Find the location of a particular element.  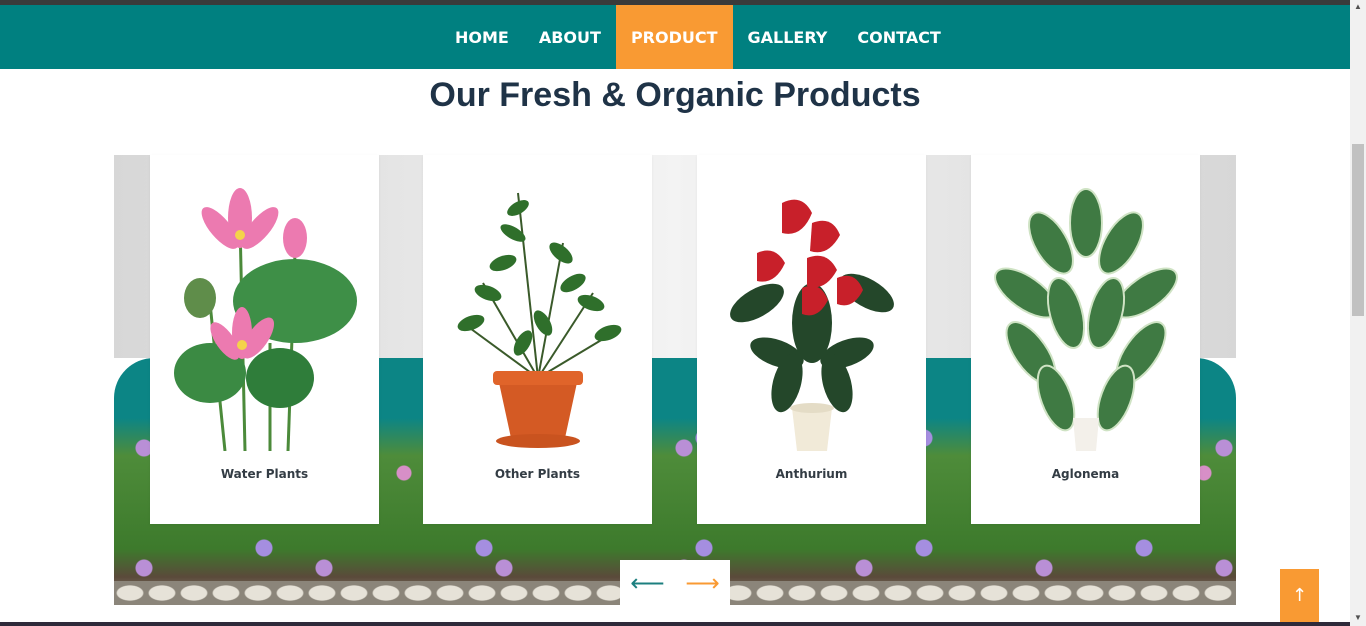

product-name: Anthurium is located at coordinates (811, 474).